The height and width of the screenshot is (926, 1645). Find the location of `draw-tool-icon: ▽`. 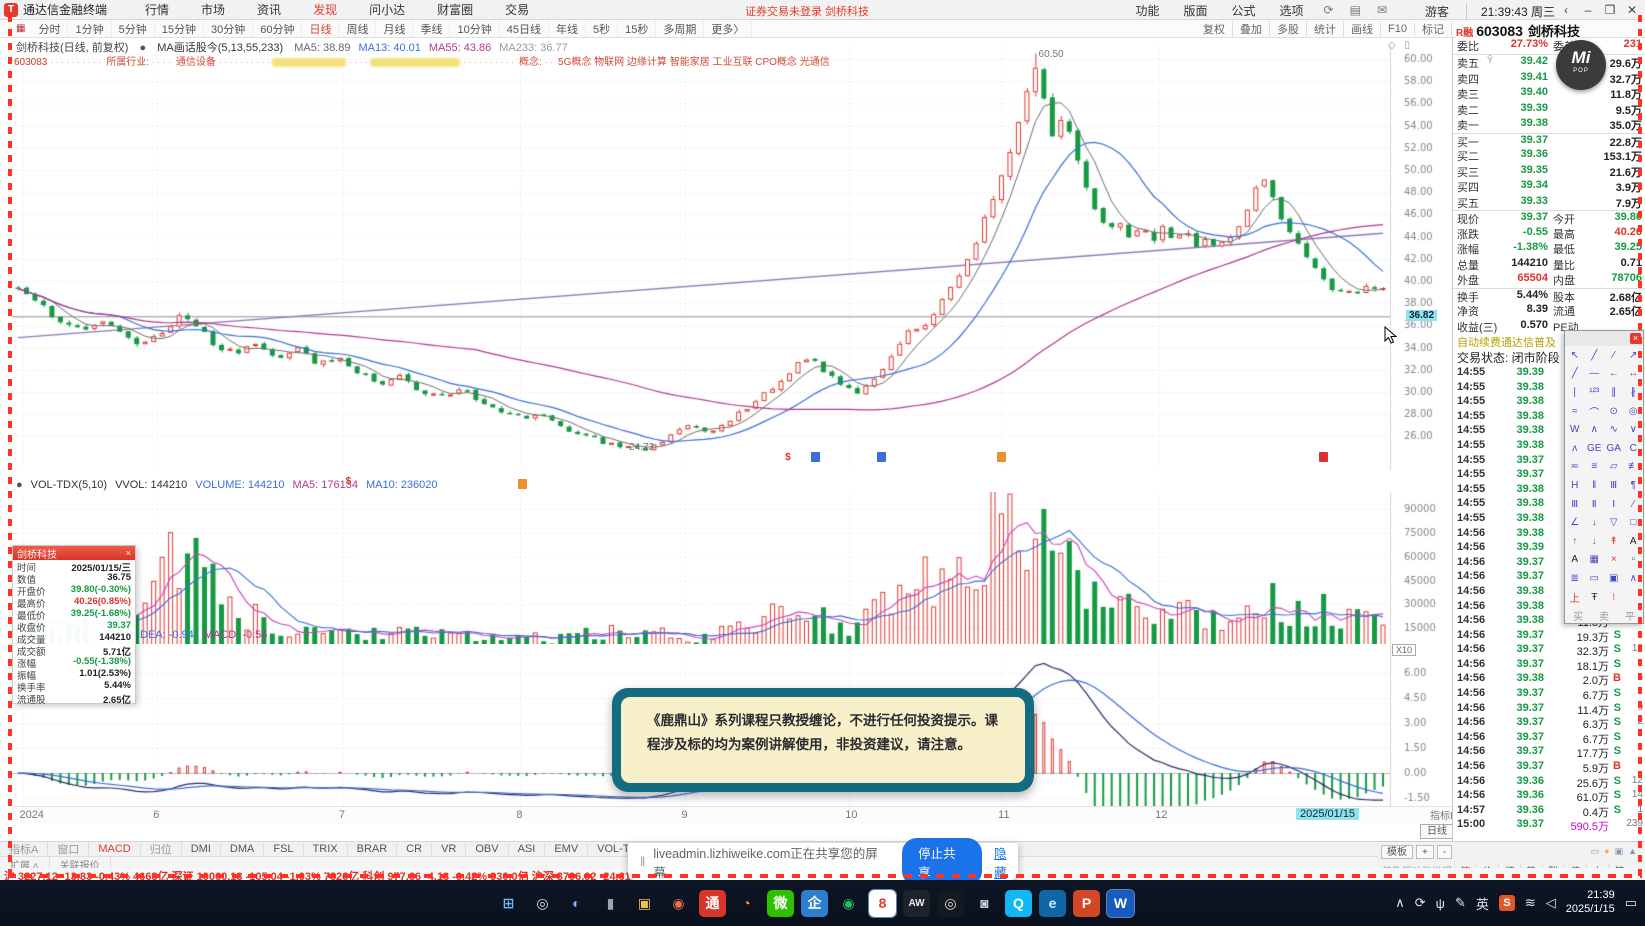

draw-tool-icon: ▽ is located at coordinates (1614, 522).